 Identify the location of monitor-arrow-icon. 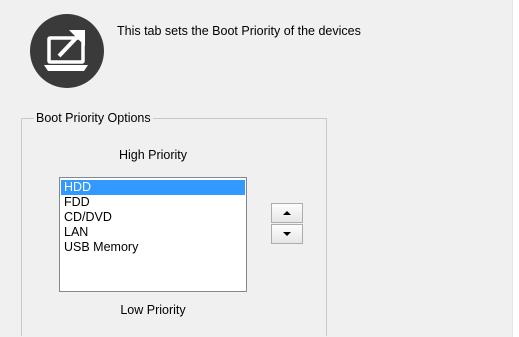
(67, 51).